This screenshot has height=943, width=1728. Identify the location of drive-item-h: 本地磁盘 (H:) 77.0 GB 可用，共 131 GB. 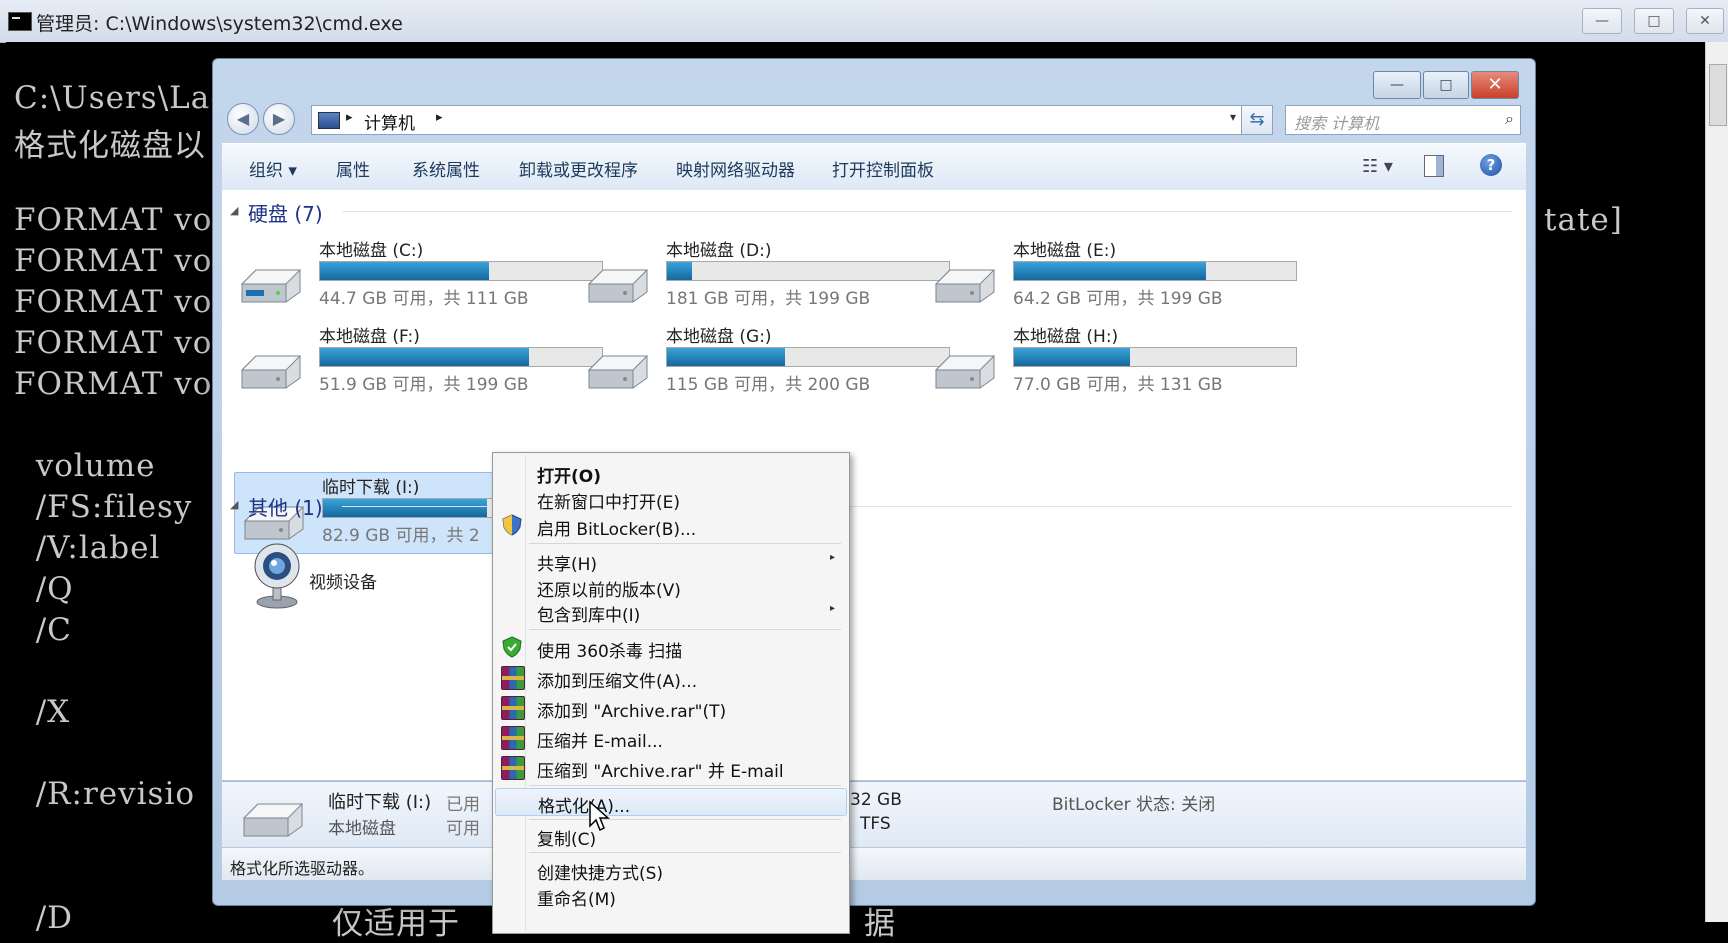
(1116, 361).